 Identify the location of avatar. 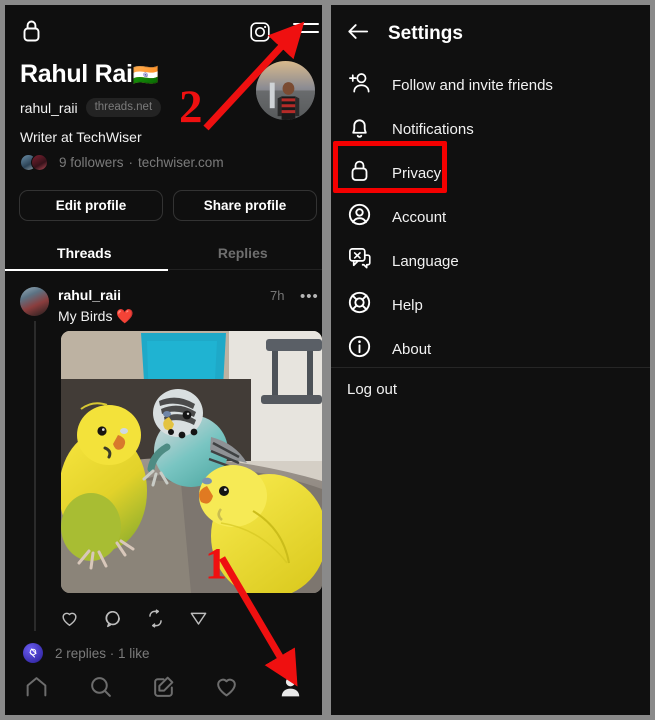
(285, 90).